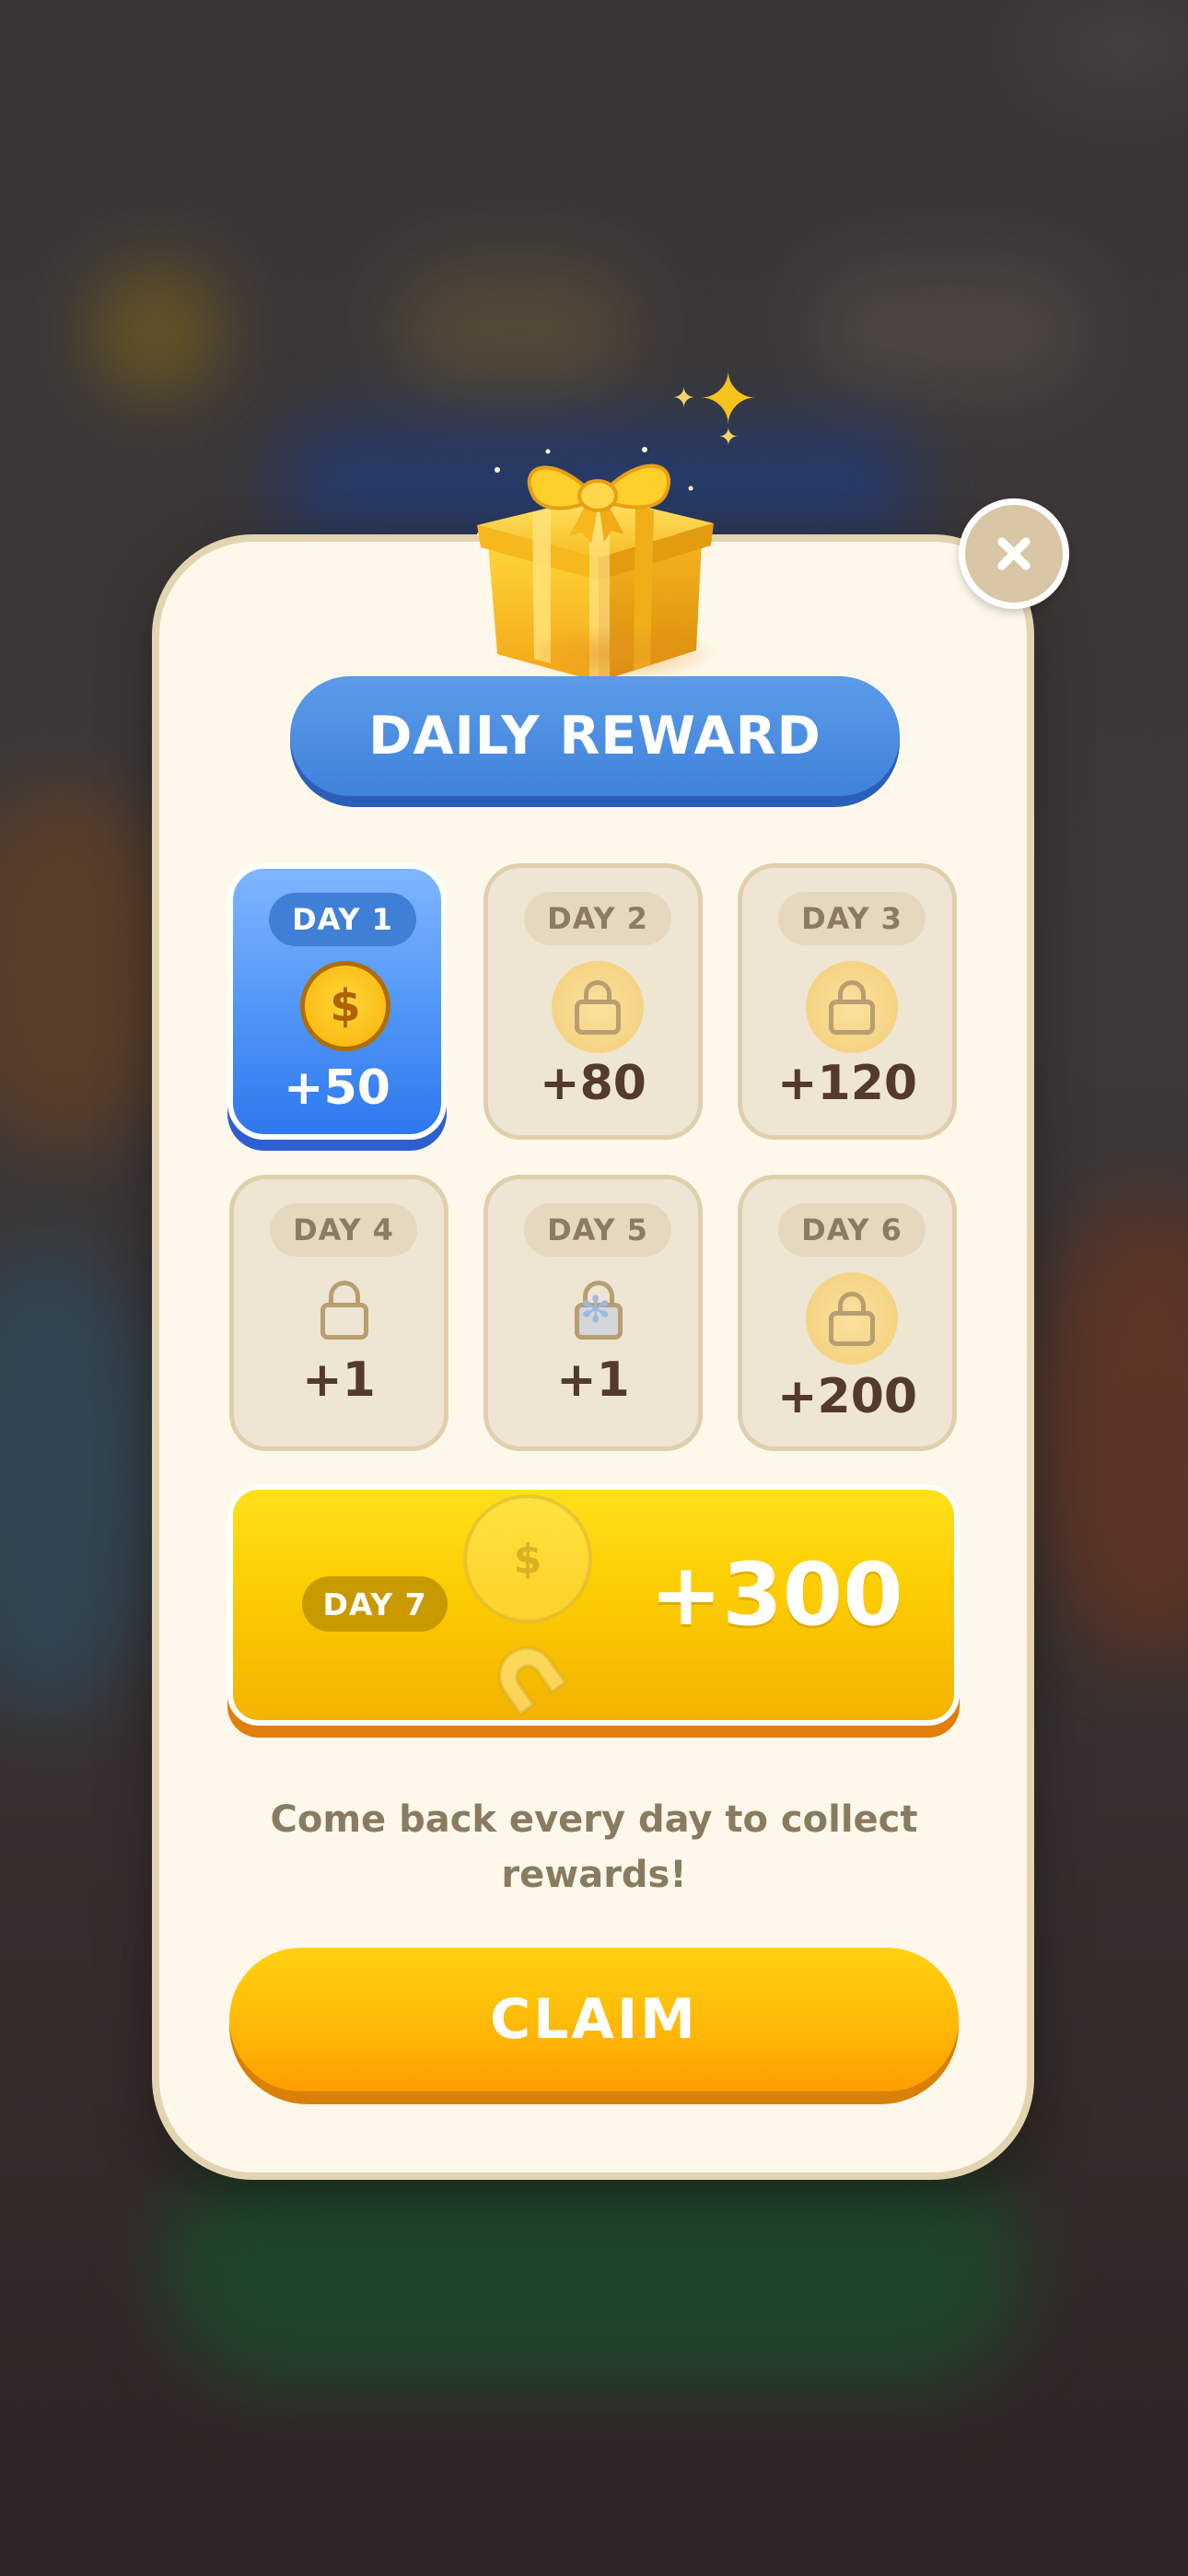 The height and width of the screenshot is (2576, 1188). I want to click on reward-amount: +120, so click(847, 1083).